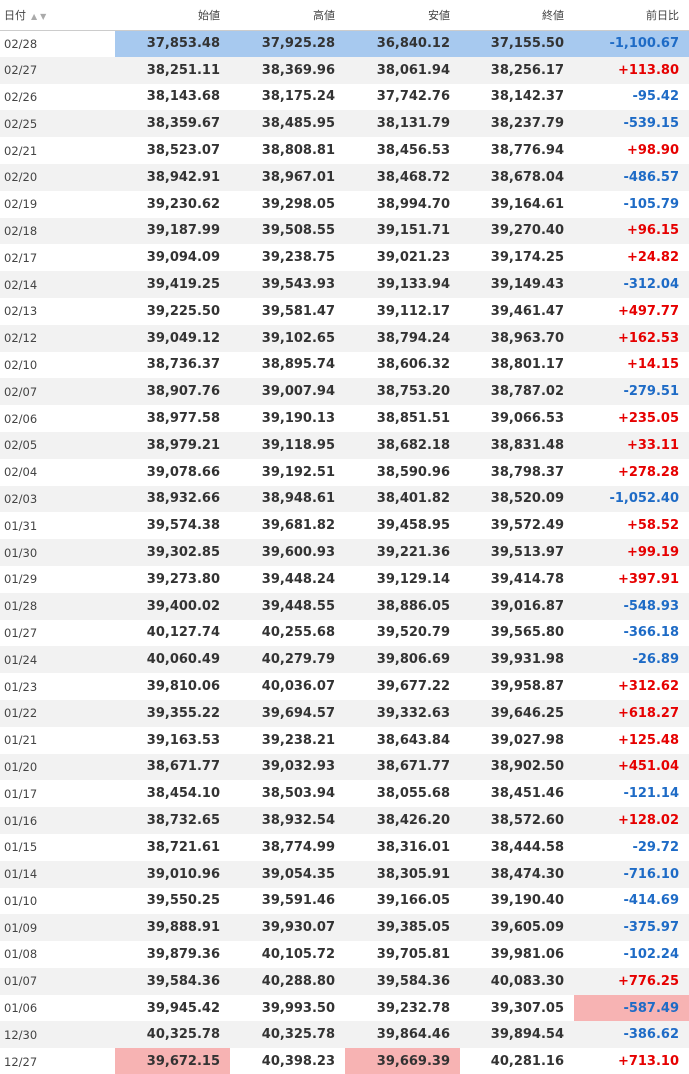  What do you see at coordinates (631, 1035) in the screenshot?
I see `change-cell: -386.62` at bounding box center [631, 1035].